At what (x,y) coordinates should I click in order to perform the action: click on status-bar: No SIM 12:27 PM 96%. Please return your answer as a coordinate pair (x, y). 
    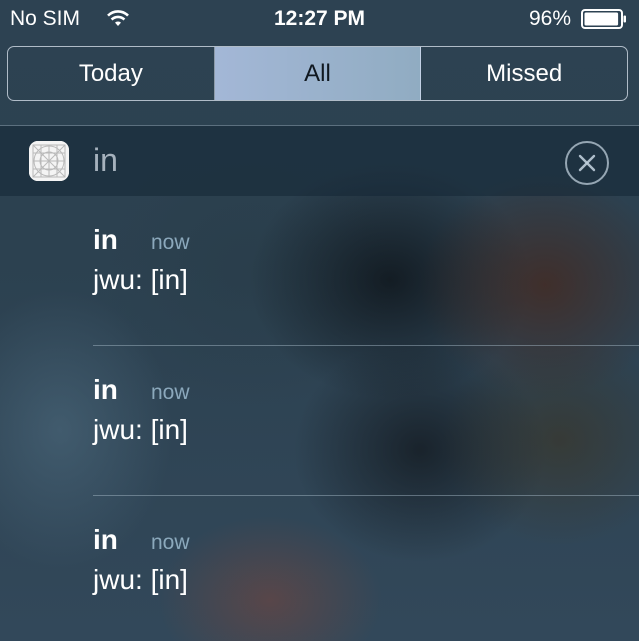
    Looking at the image, I should click on (319, 19).